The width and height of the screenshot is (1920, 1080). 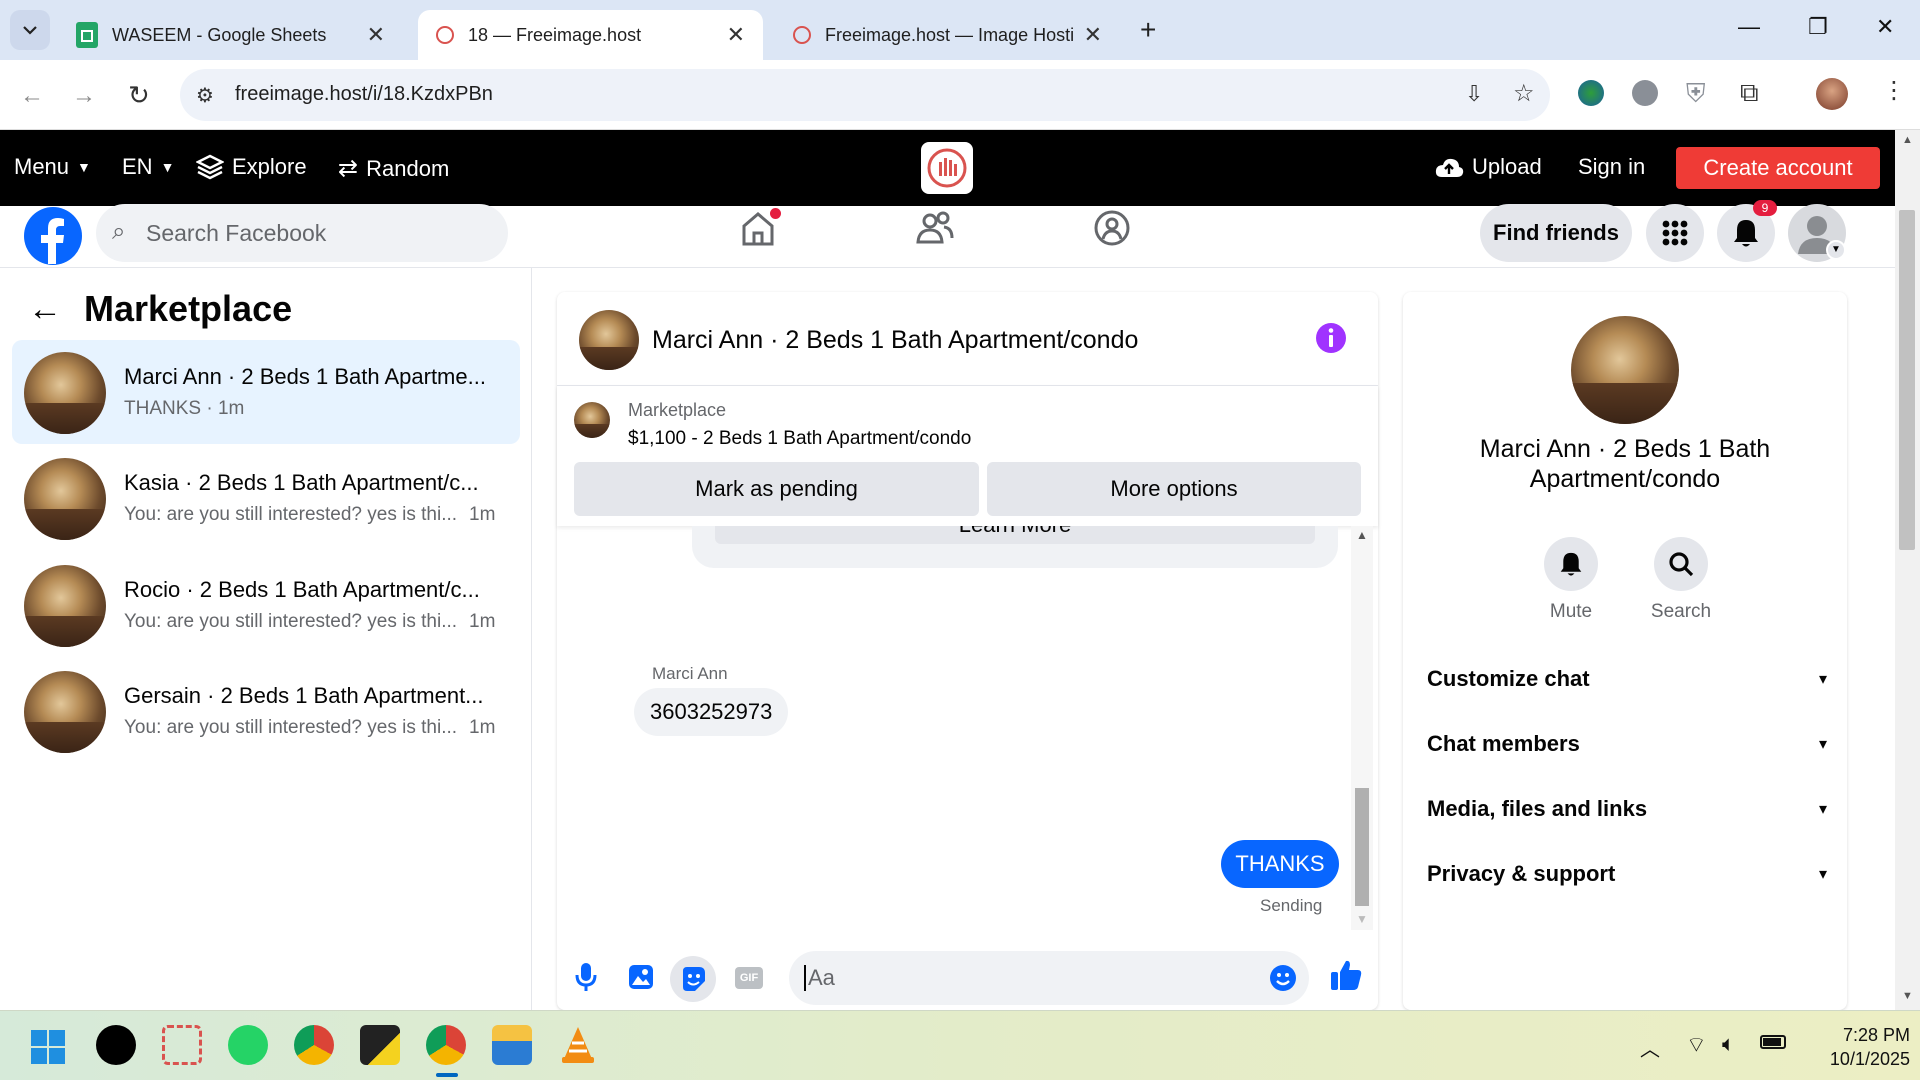 I want to click on thread-scrollbar: ▲ ▼, so click(x=1362, y=728).